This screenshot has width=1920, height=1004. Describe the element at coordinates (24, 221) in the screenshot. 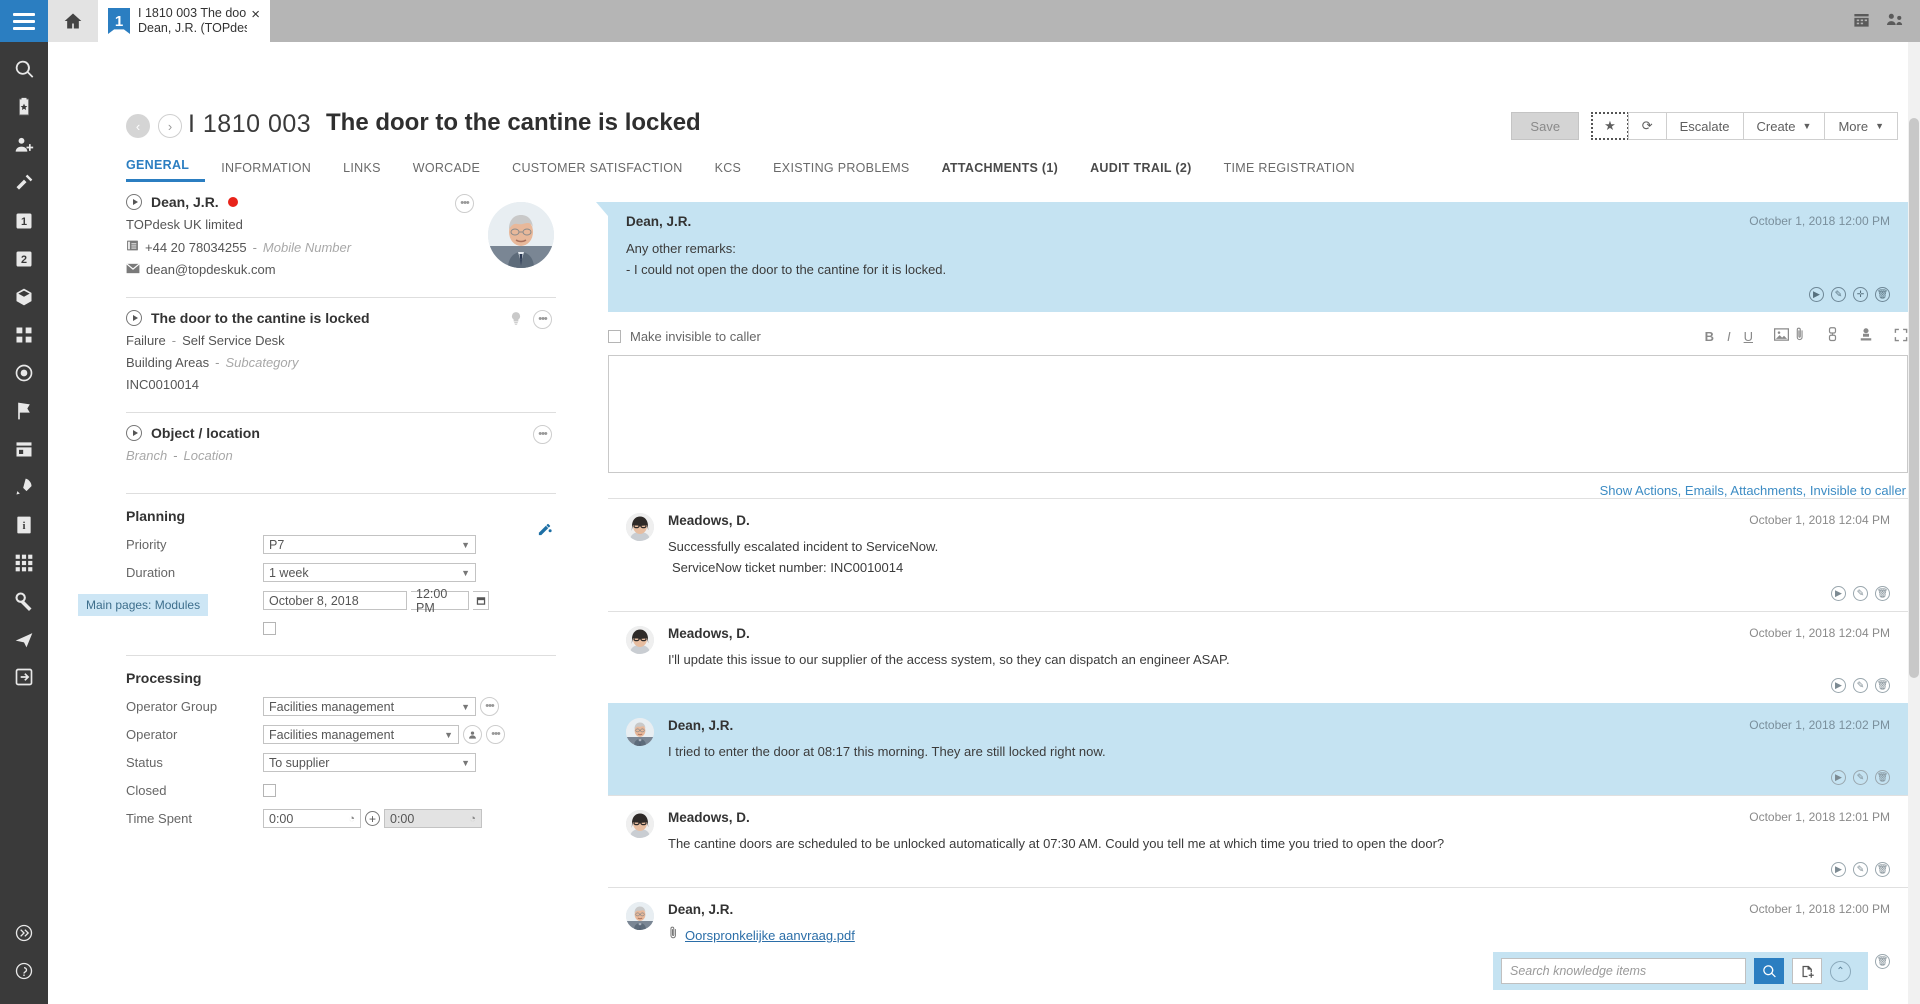

I see `first-line-icon: 1` at that location.